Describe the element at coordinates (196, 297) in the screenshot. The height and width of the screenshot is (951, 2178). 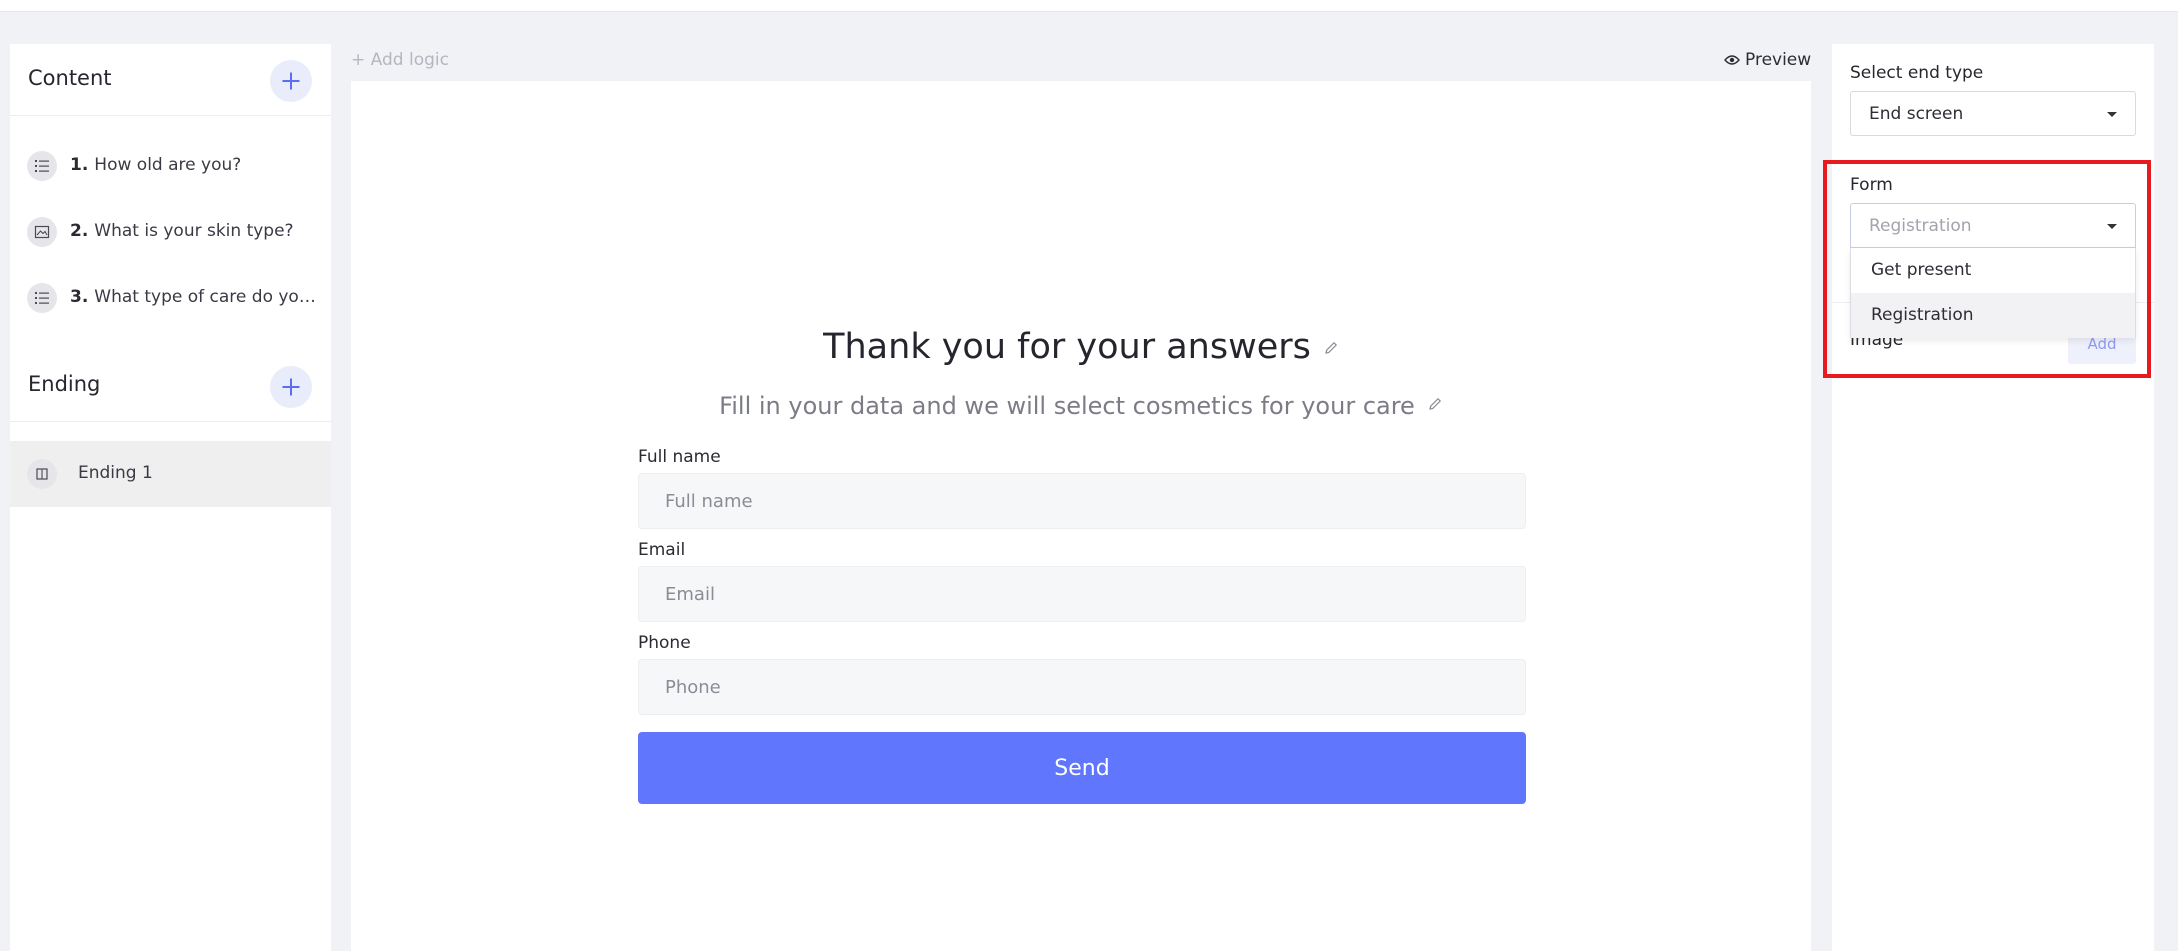
I see `question-text: 3.What type of care do you prefer?` at that location.